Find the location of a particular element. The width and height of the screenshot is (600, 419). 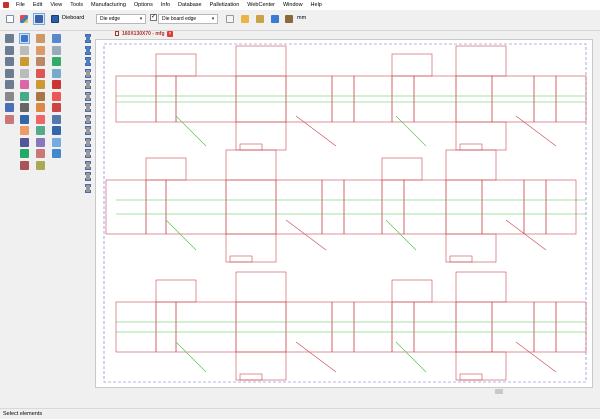

layout-icon is located at coordinates (230, 19).